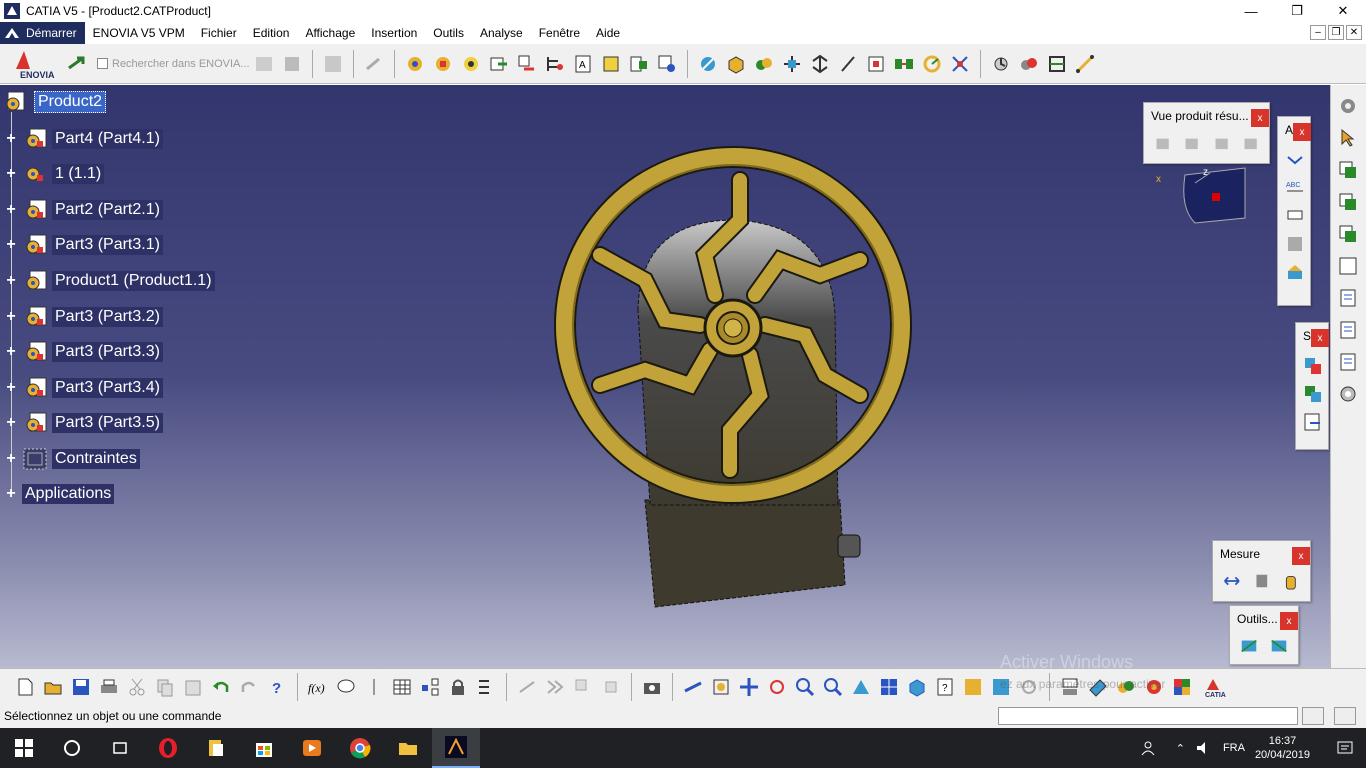  I want to click on catalog-icon, so click(1348, 266).